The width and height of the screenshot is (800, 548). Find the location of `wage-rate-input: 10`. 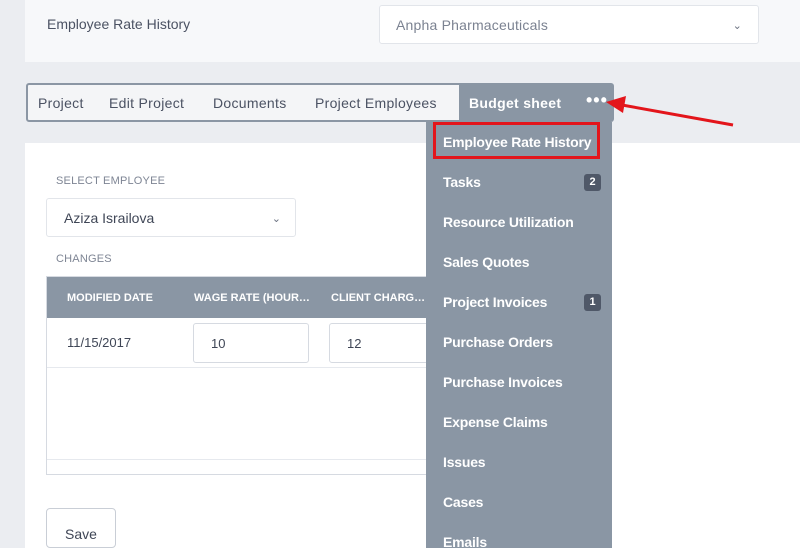

wage-rate-input: 10 is located at coordinates (251, 343).